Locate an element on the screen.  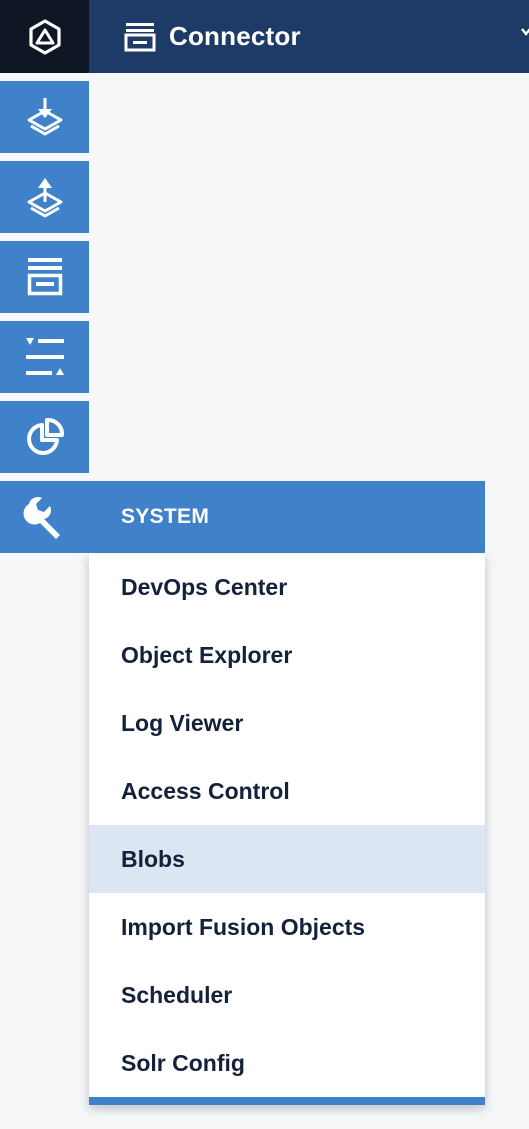
sliders-icon is located at coordinates (44, 356).